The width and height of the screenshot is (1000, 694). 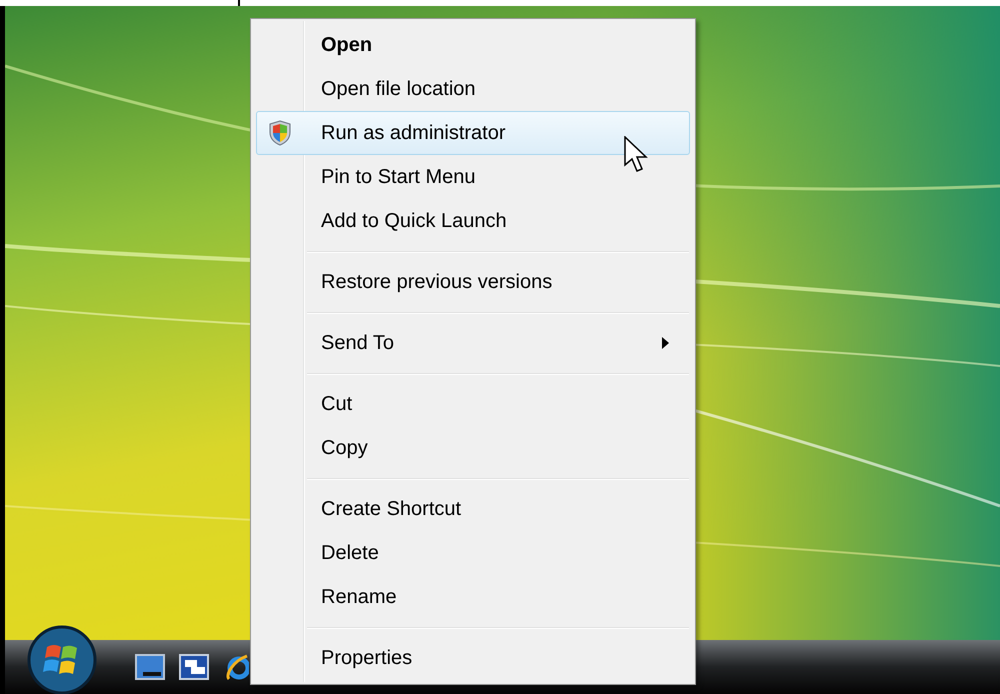 What do you see at coordinates (473, 597) in the screenshot?
I see `menu-item: Rename` at bounding box center [473, 597].